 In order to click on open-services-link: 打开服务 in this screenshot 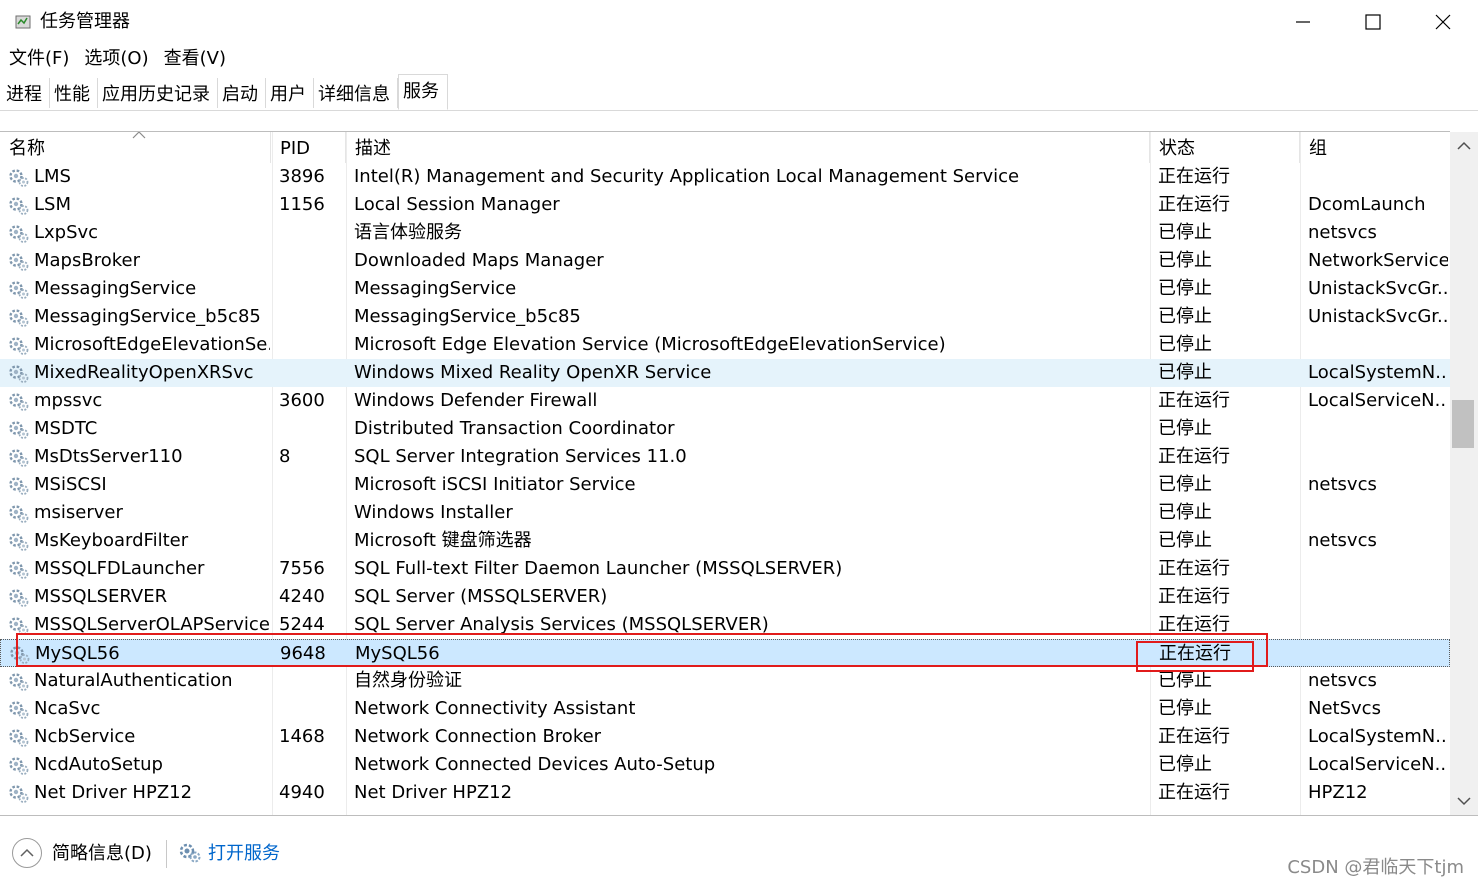, I will do `click(244, 854)`.